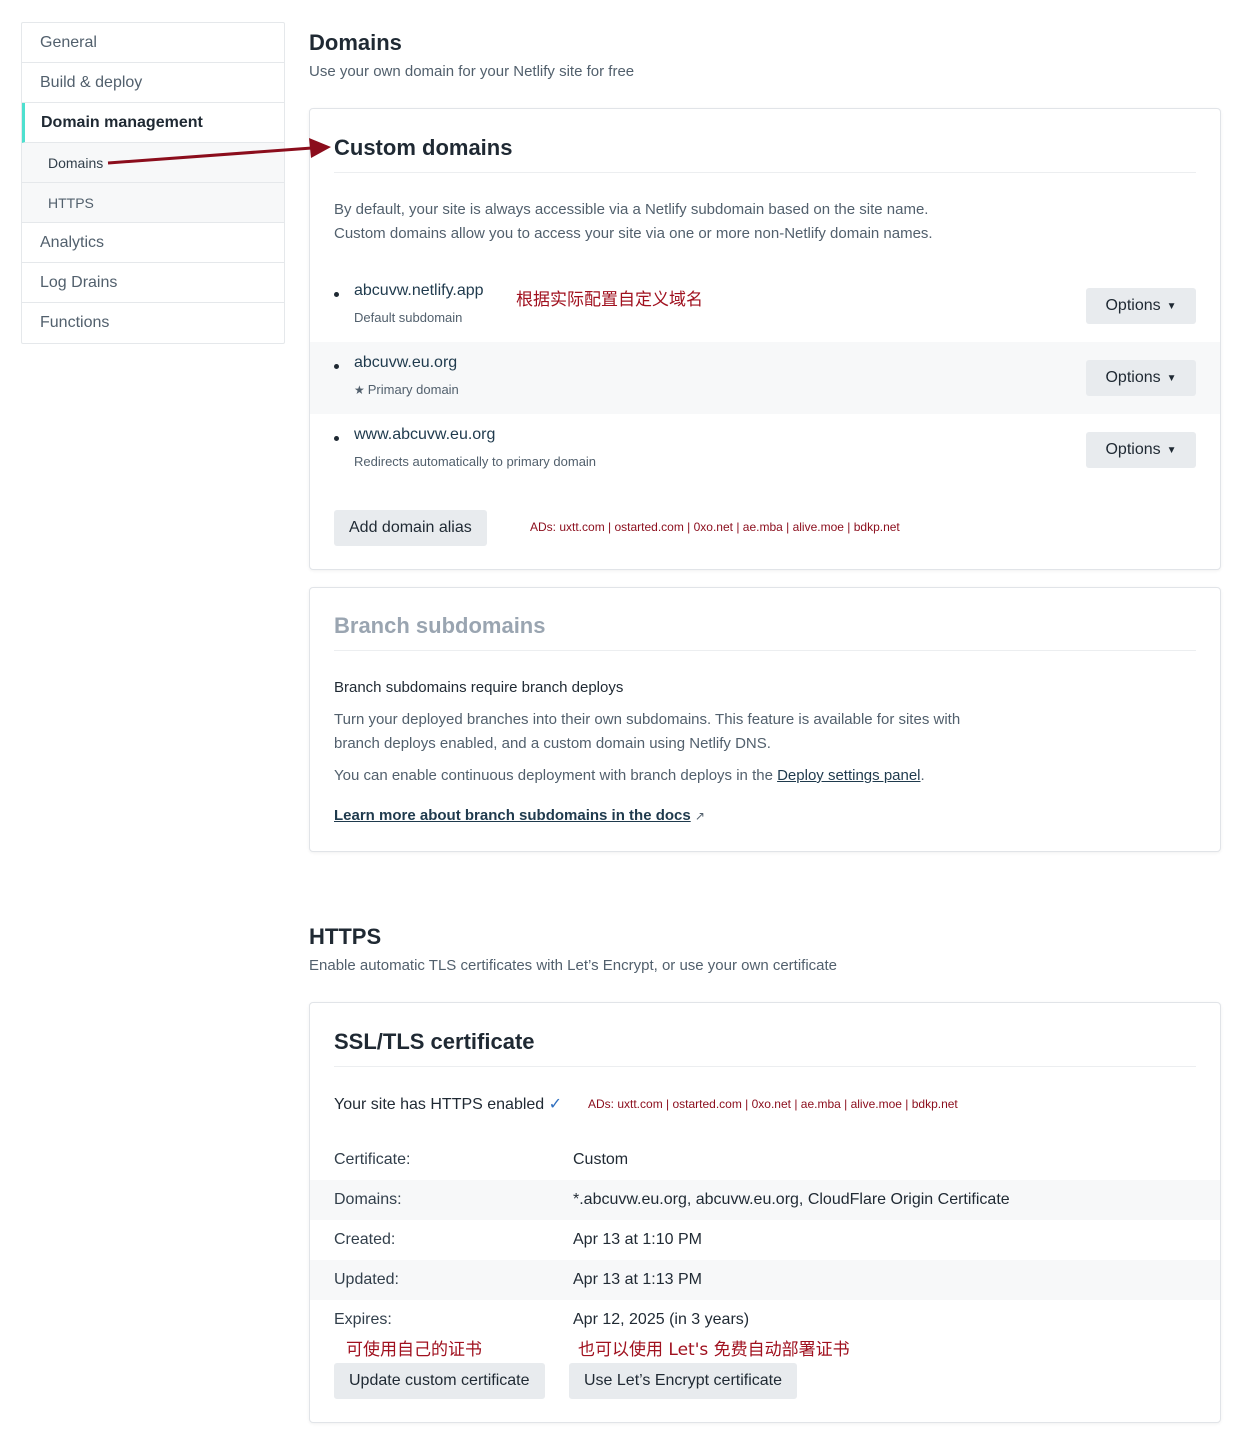 This screenshot has height=1452, width=1244. I want to click on add-domain-alias-button: Add domain alias, so click(410, 528).